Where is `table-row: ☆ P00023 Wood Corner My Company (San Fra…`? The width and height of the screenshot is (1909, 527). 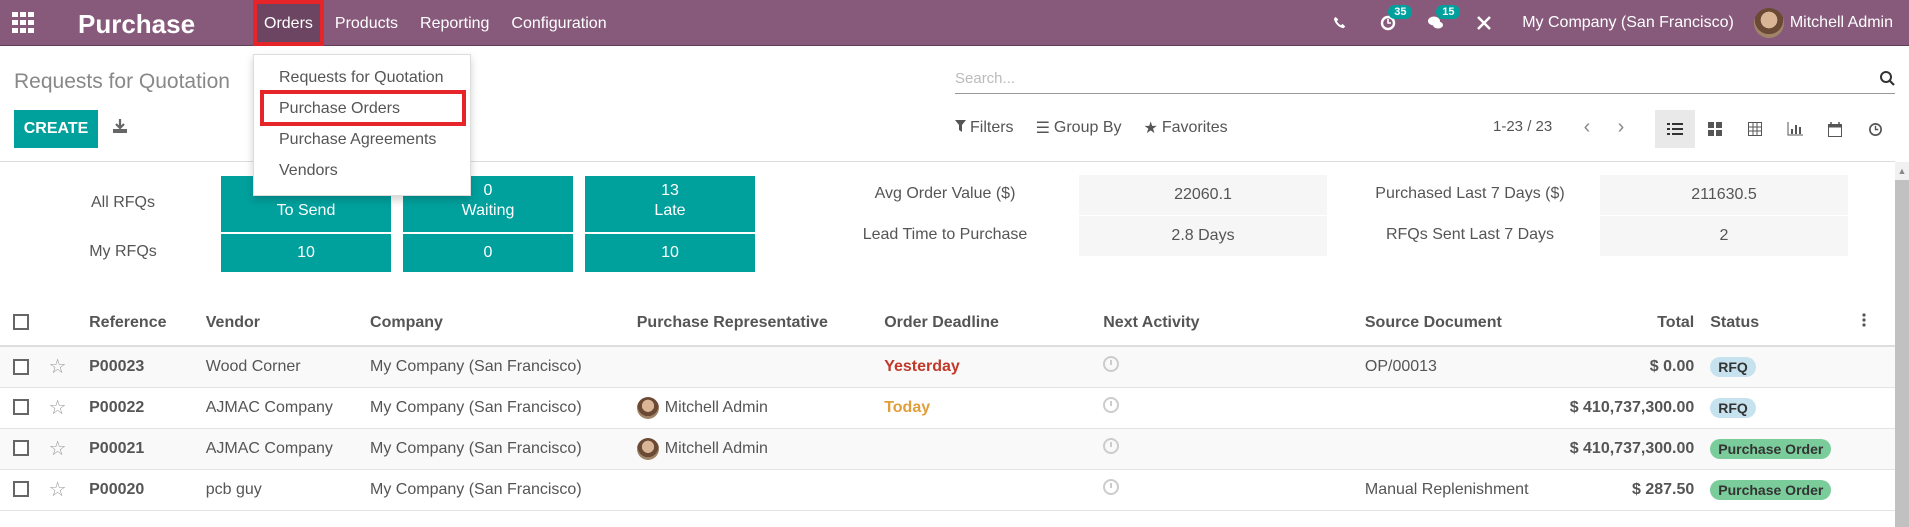
table-row: ☆ P00023 Wood Corner My Company (San Fra… is located at coordinates (947, 367).